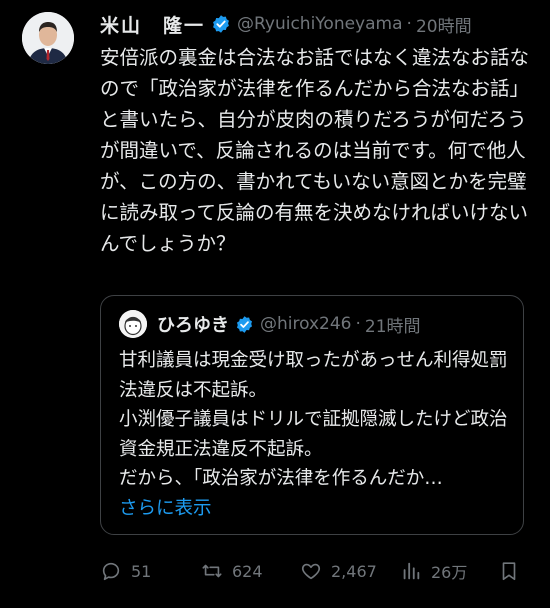 This screenshot has height=608, width=550. I want to click on reply-count: 51, so click(141, 571).